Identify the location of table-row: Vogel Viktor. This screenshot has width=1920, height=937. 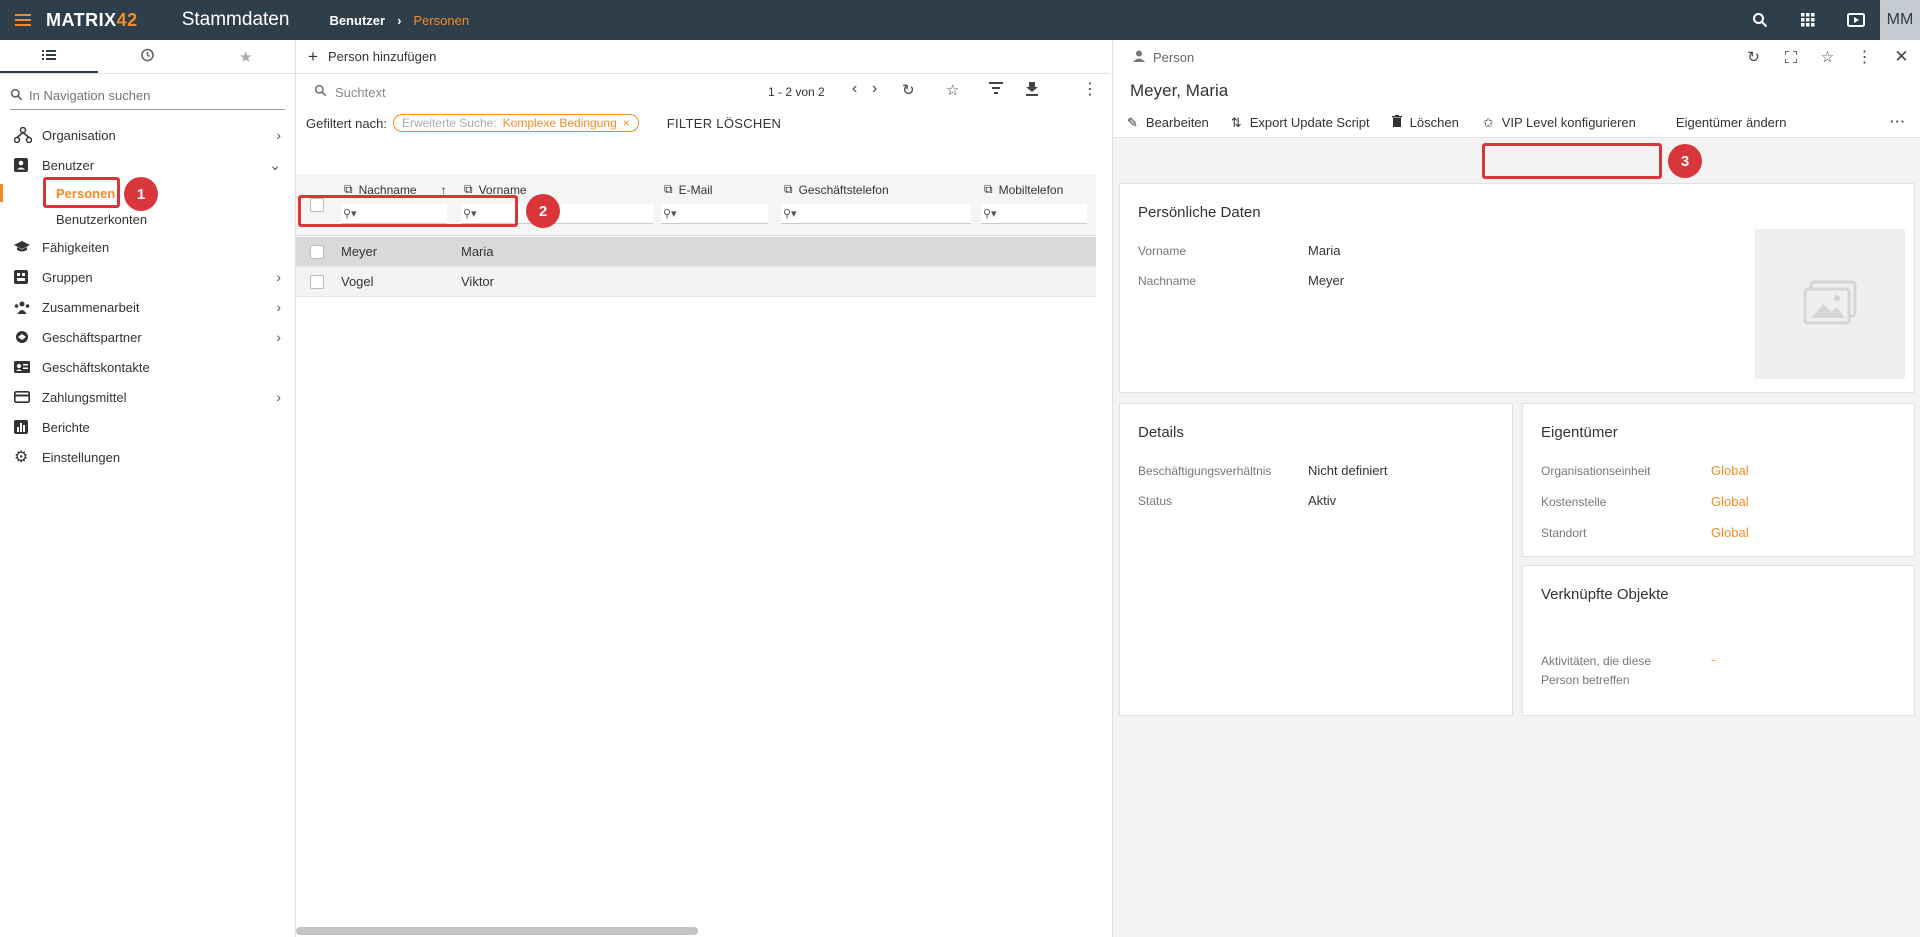
(696, 282).